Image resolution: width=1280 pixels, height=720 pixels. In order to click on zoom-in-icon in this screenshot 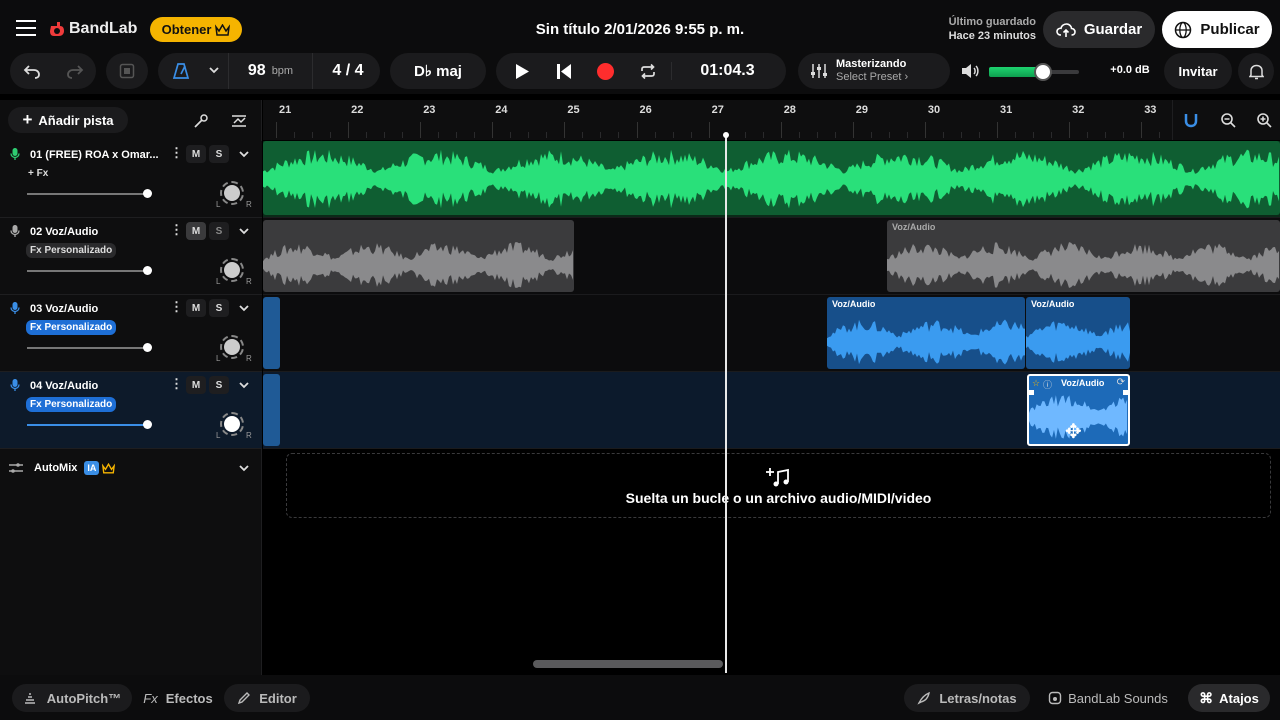, I will do `click(1264, 121)`.